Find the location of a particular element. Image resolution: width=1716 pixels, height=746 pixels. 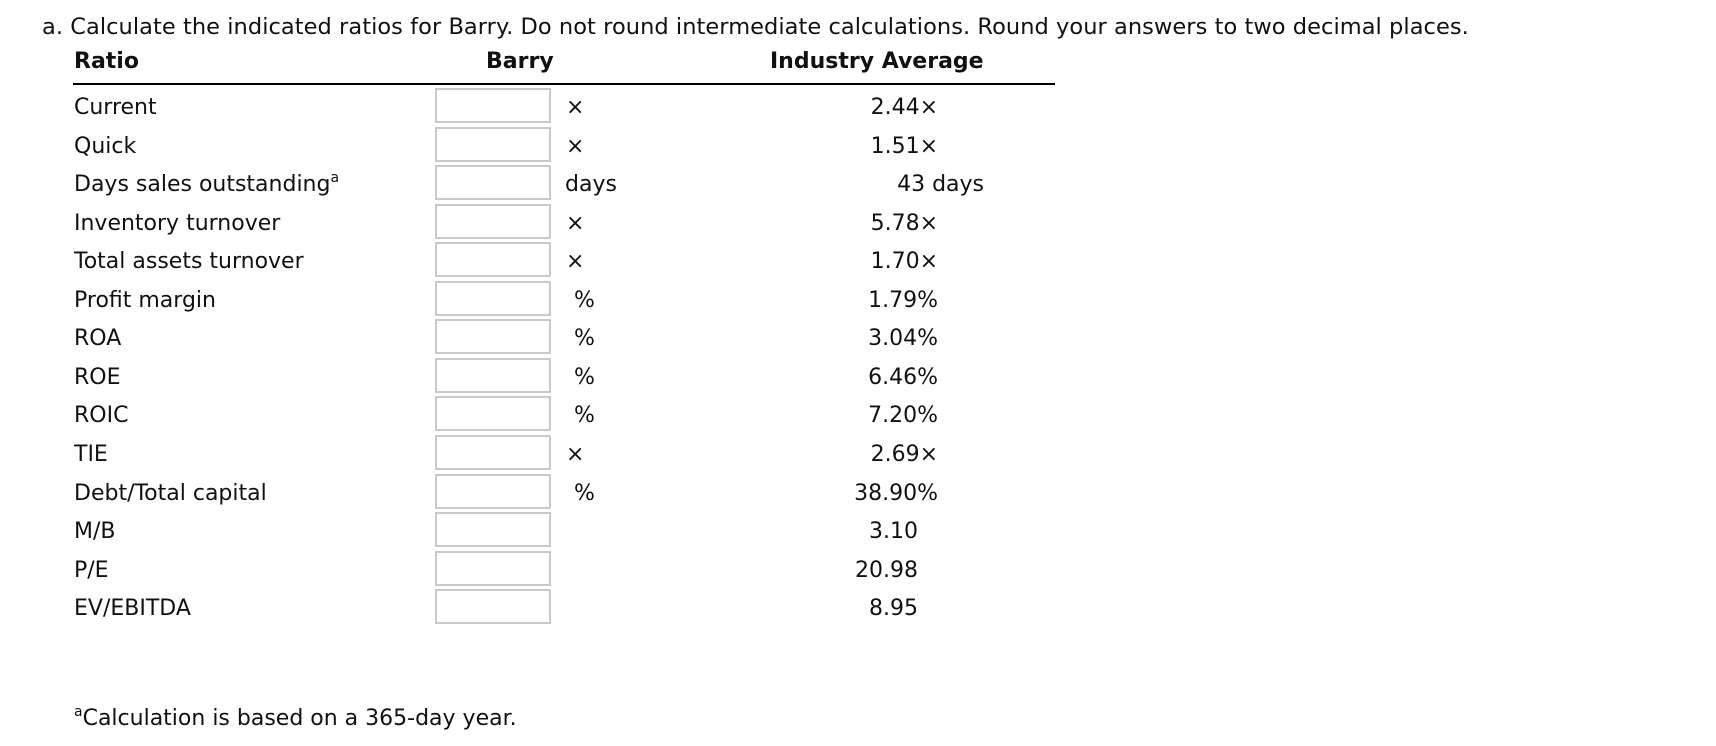

ratio-label-text: Inventory turnover is located at coordinates (177, 223).